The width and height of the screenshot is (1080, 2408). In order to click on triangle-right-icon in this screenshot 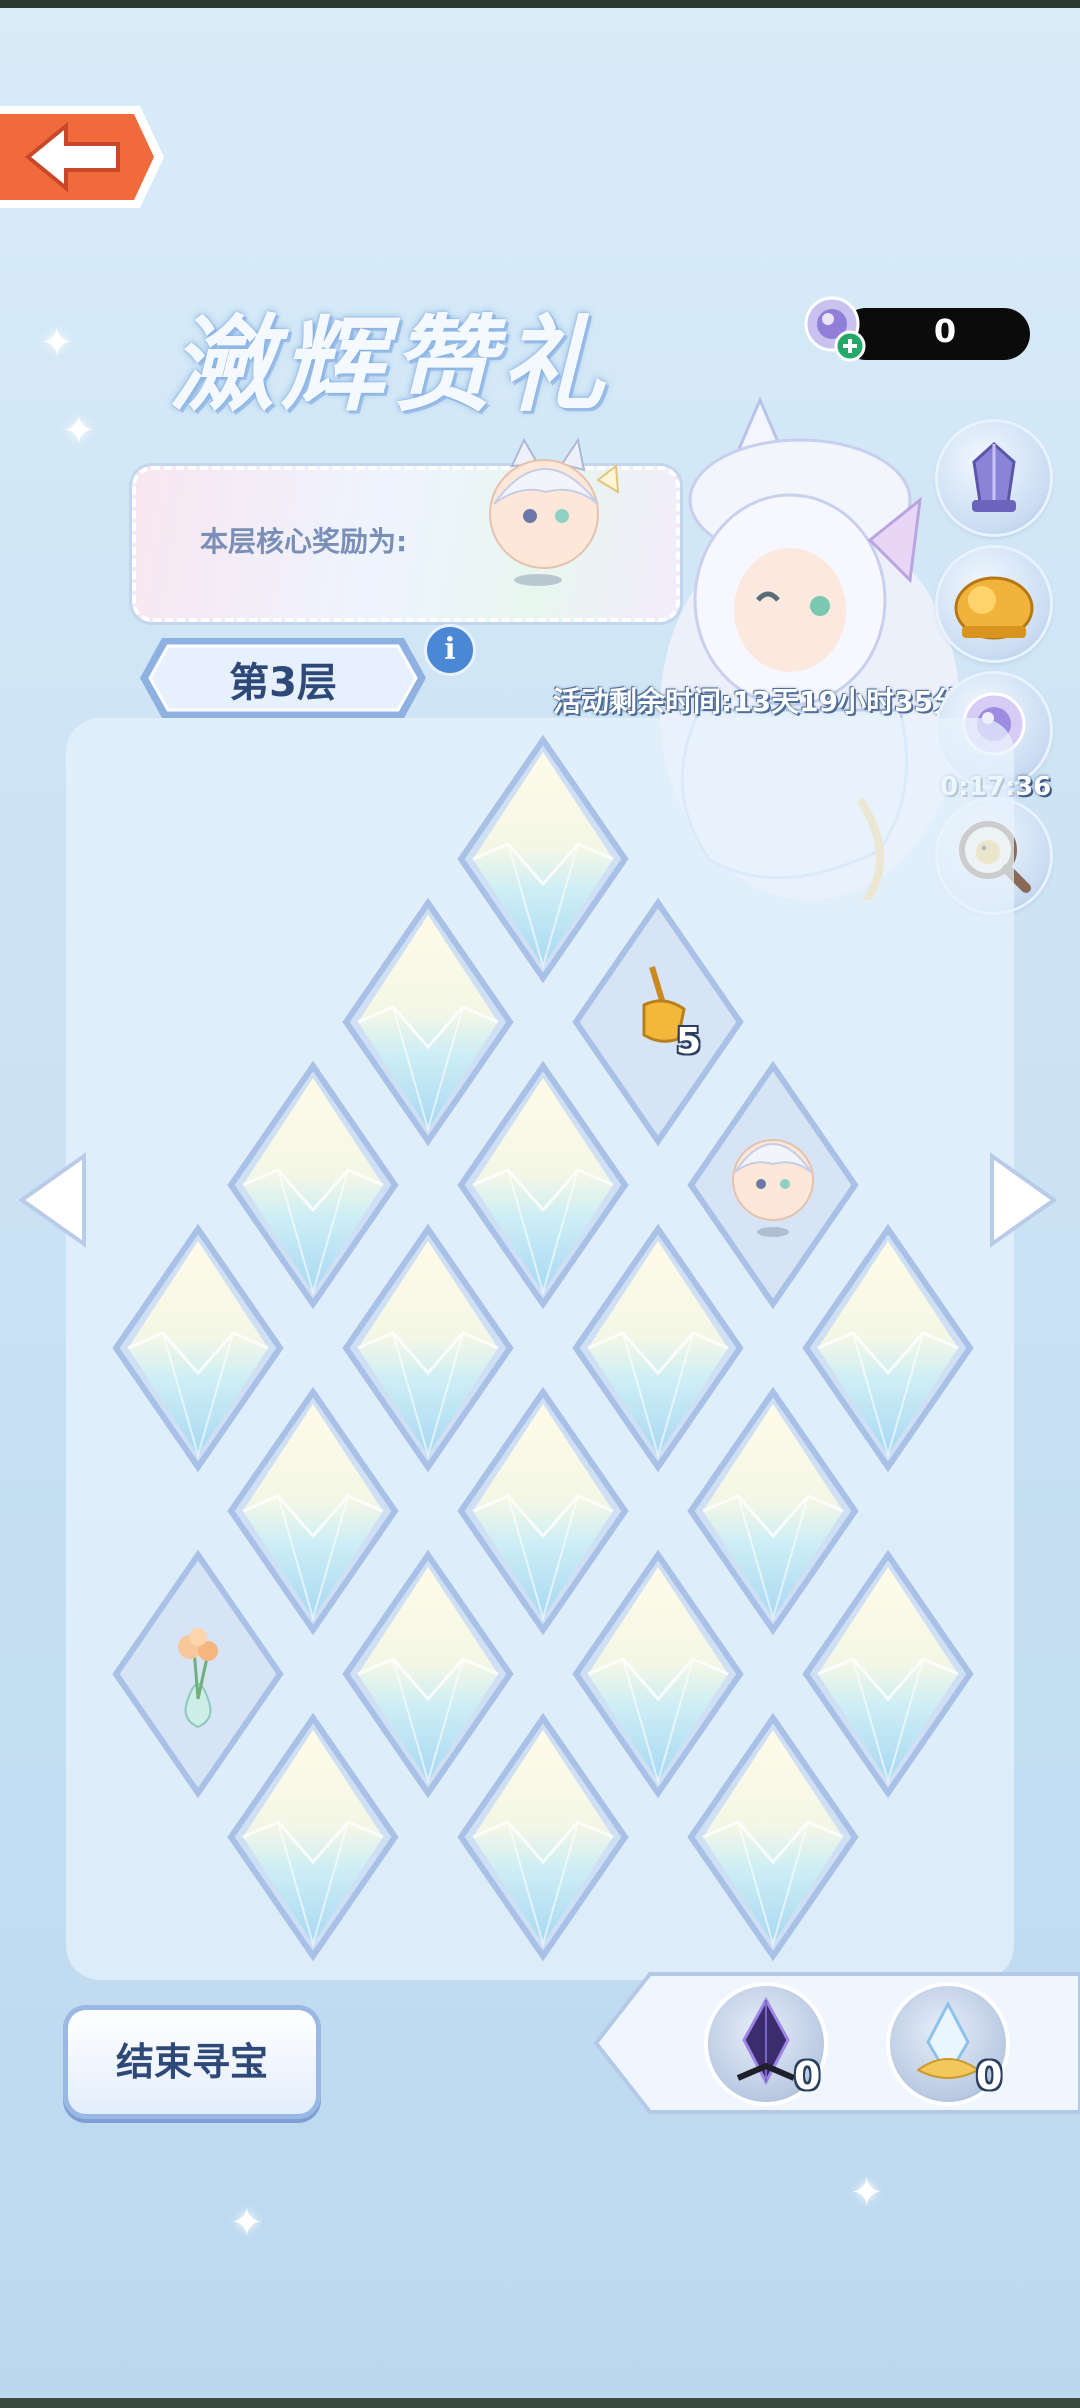, I will do `click(1024, 1200)`.